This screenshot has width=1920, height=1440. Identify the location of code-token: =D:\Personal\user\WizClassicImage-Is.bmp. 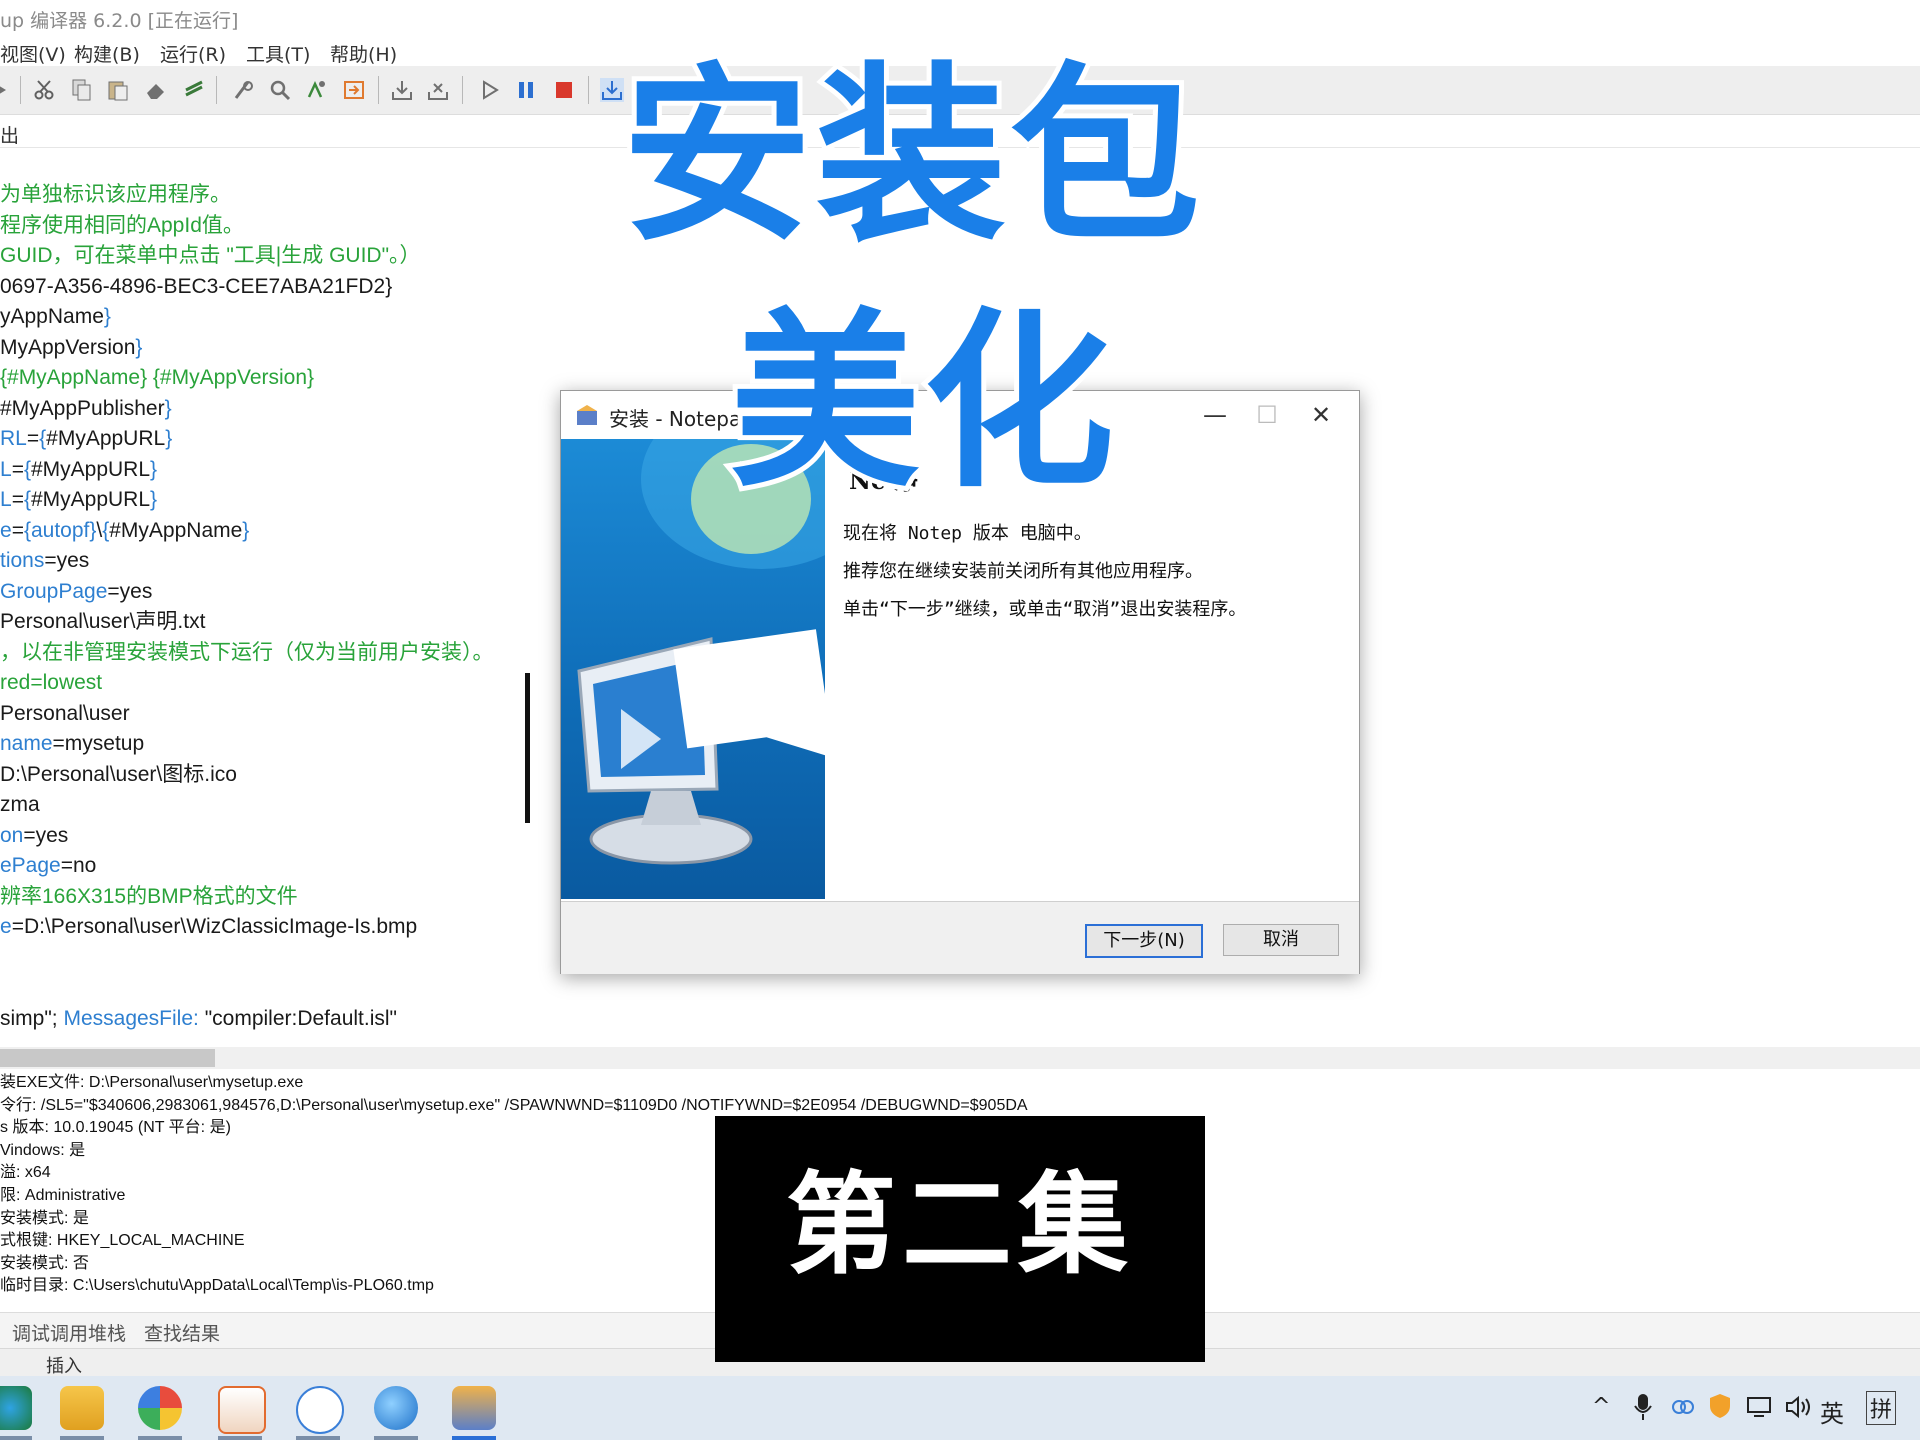
(214, 926).